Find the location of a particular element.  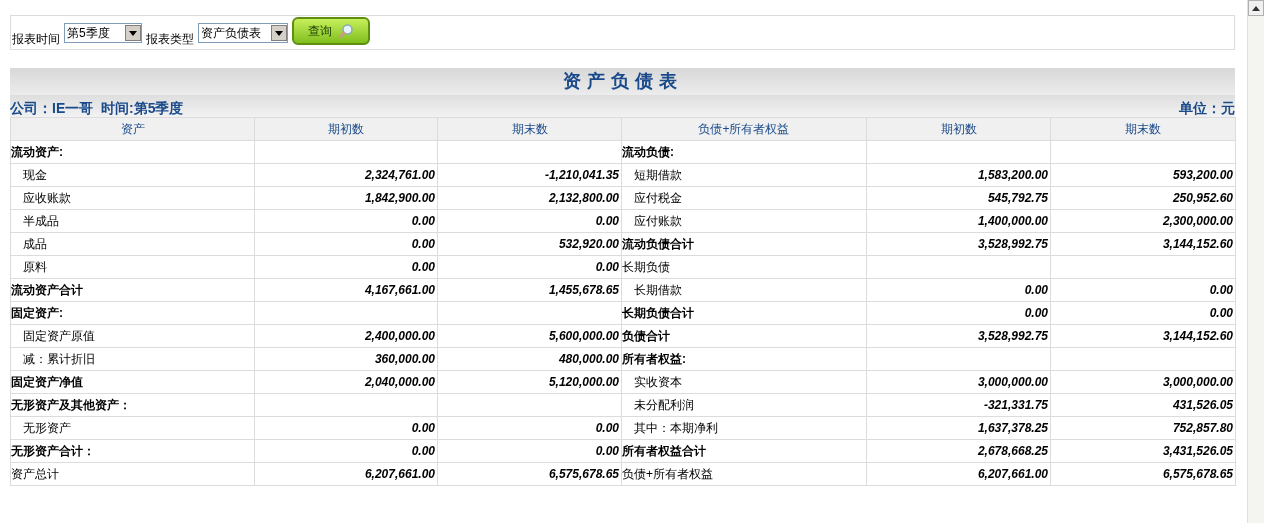

table-cell: -1,210,041.35 is located at coordinates (529, 175).